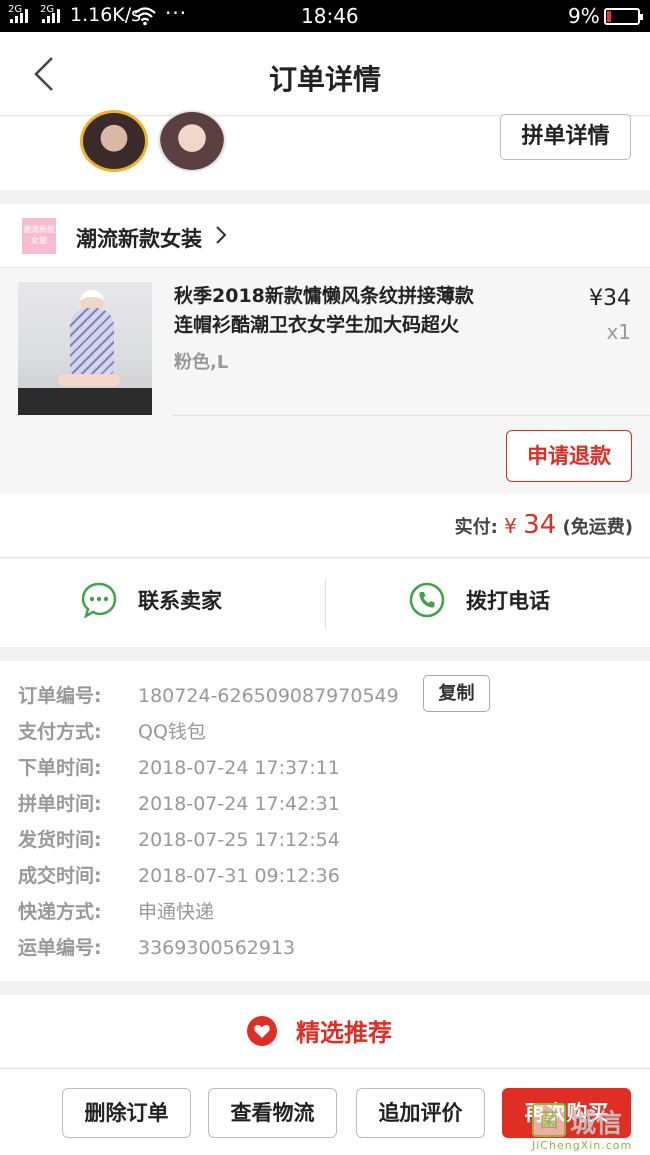 The image size is (650, 1155). I want to click on view-logistics-button: 查看物流, so click(272, 1113).